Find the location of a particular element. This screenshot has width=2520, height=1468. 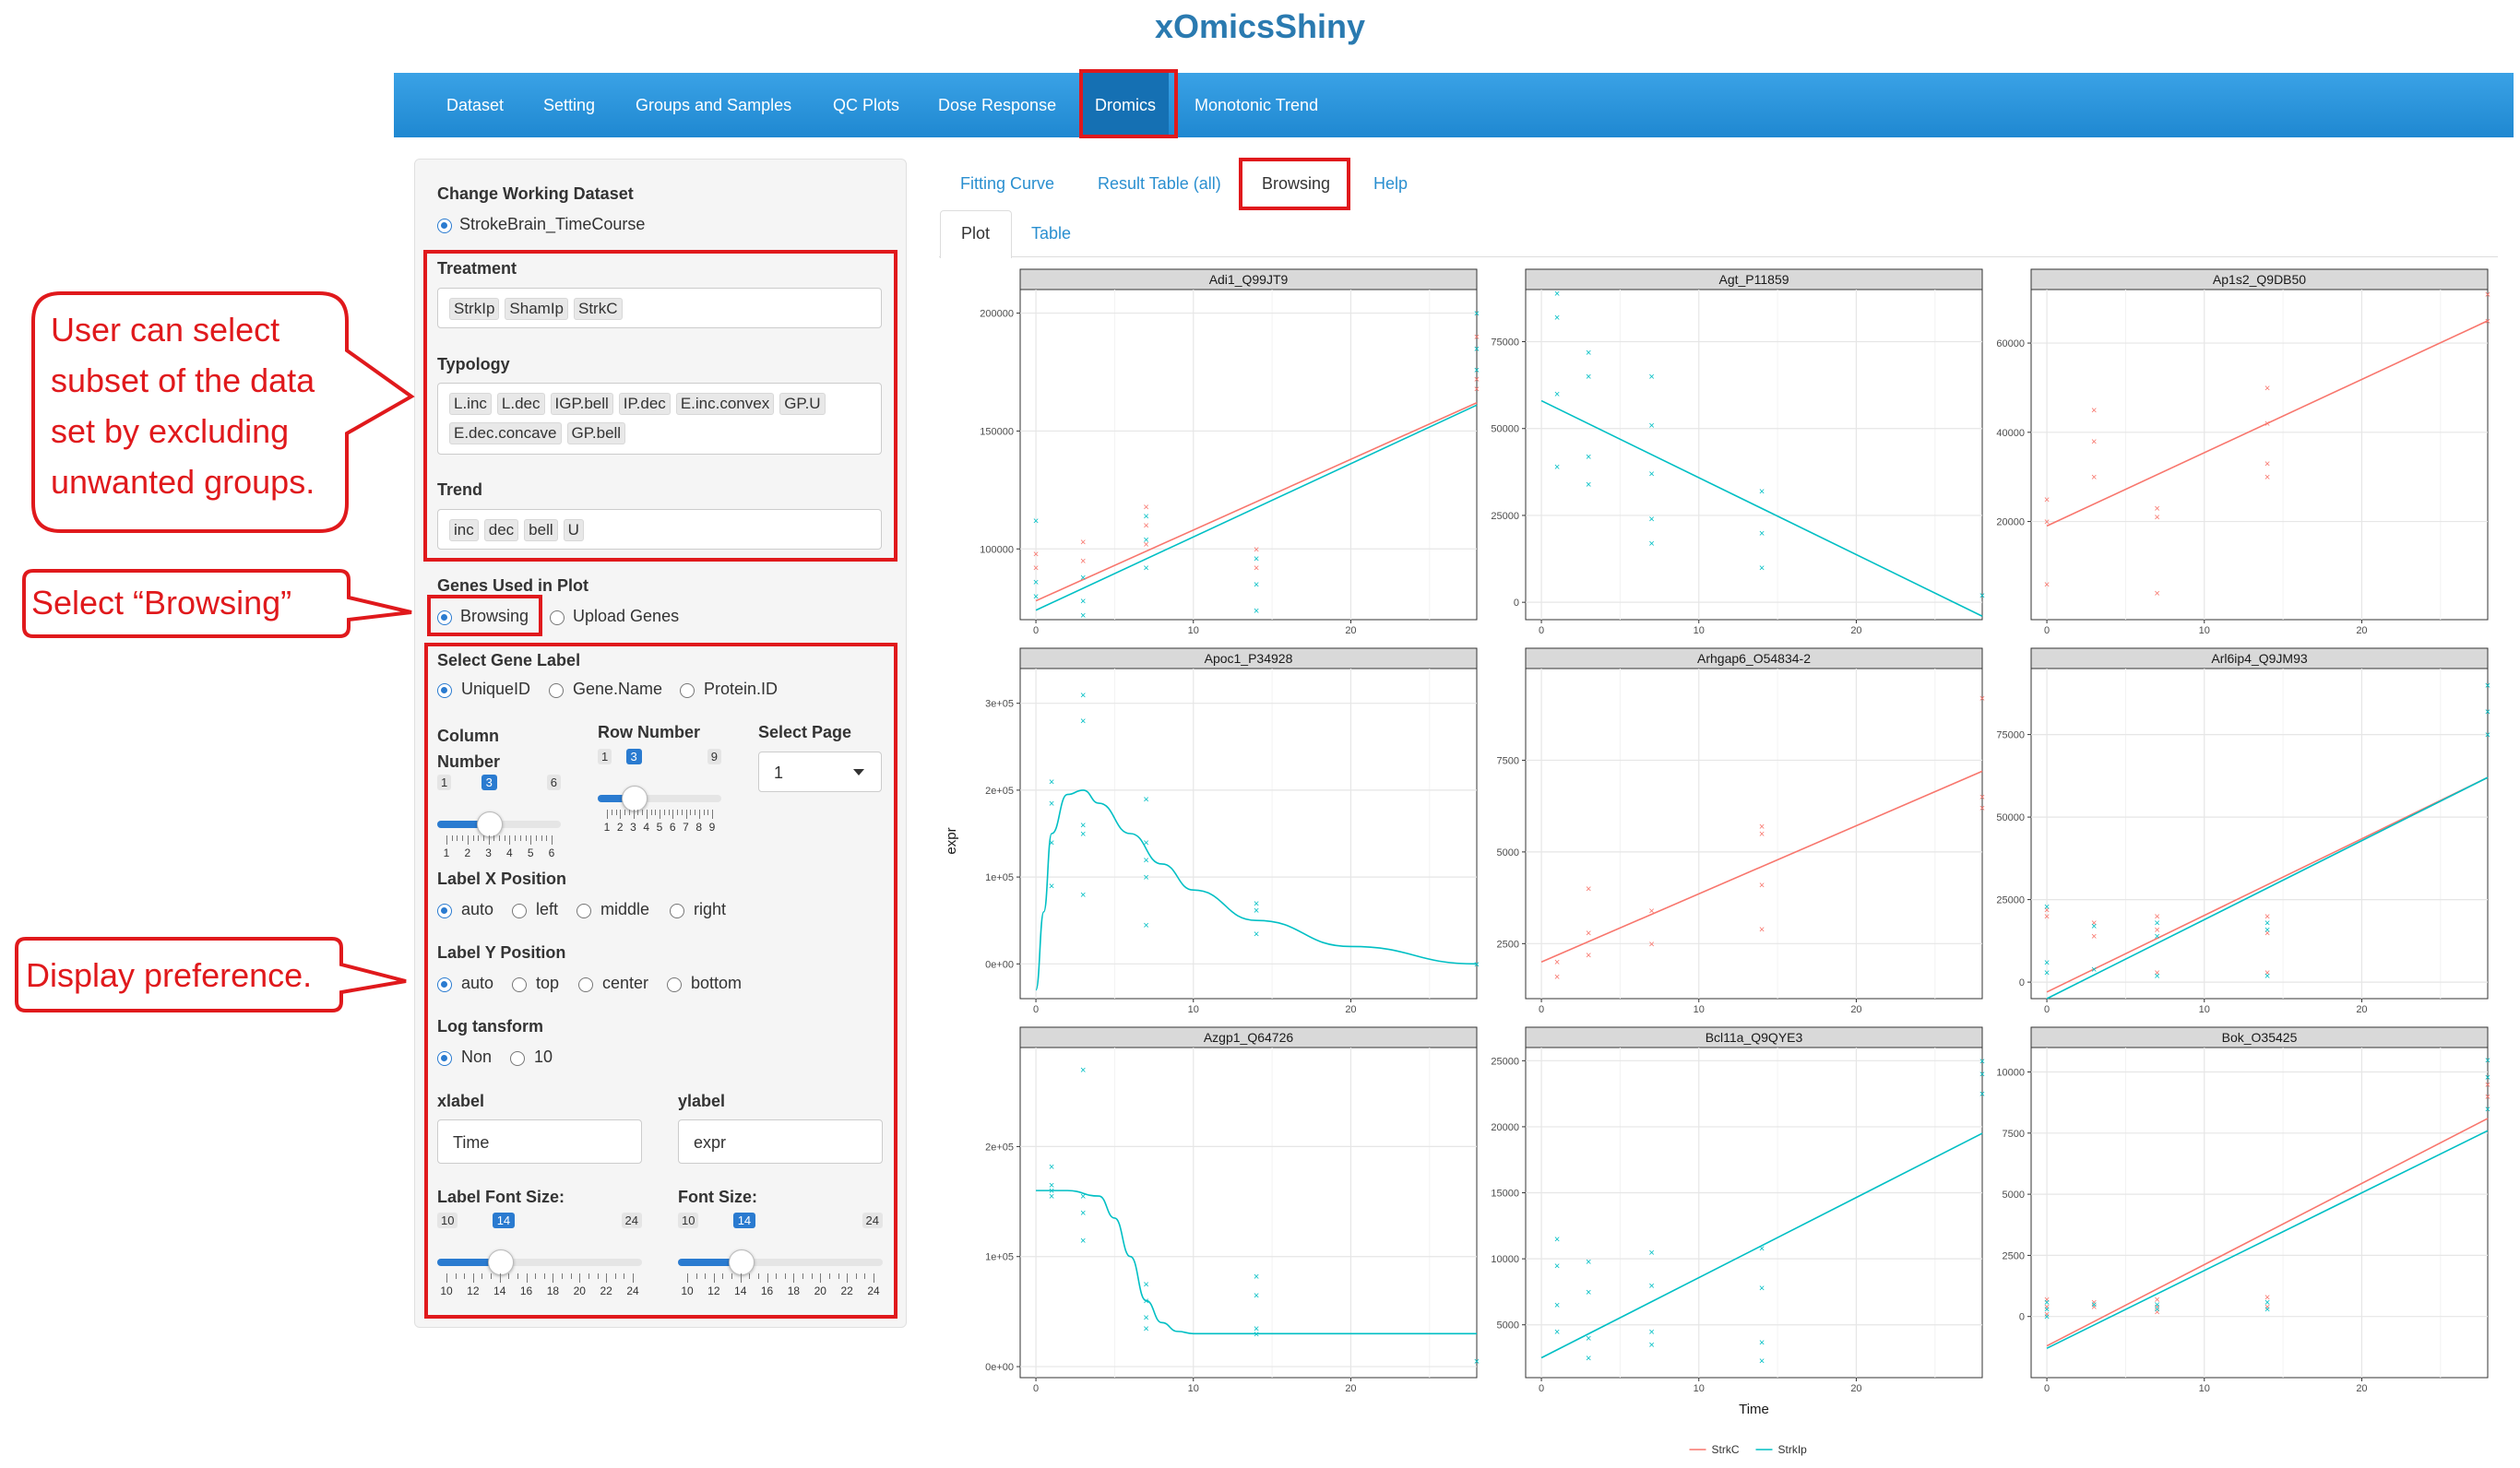

label-x-middle-radio is located at coordinates (584, 911).